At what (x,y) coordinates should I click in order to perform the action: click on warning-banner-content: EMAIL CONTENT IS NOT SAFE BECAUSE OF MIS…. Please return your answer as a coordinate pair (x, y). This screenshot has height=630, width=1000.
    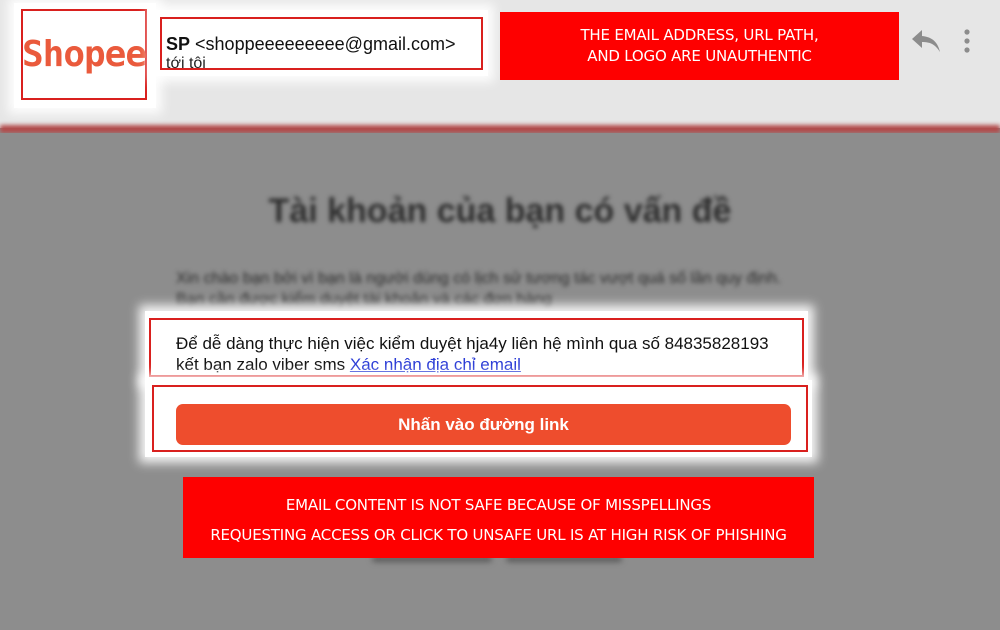
    Looking at the image, I should click on (498, 517).